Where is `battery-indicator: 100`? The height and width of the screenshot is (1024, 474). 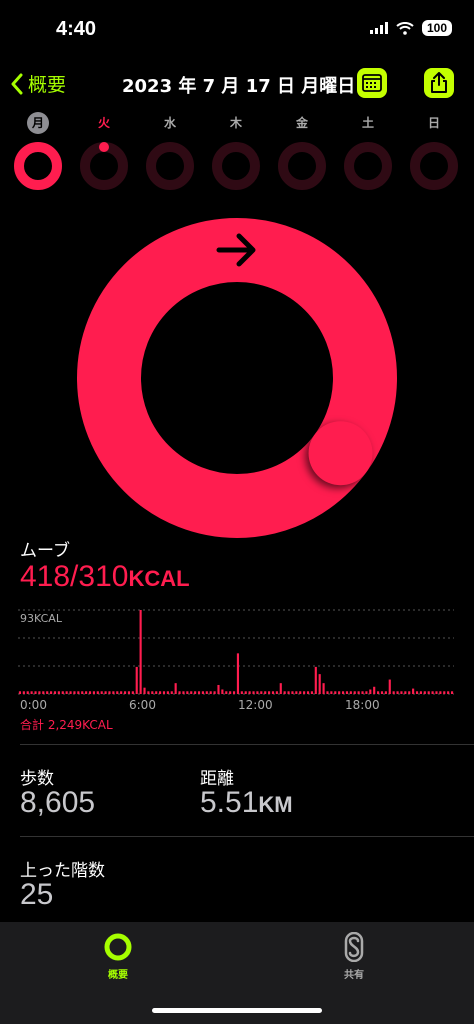 battery-indicator: 100 is located at coordinates (436, 28).